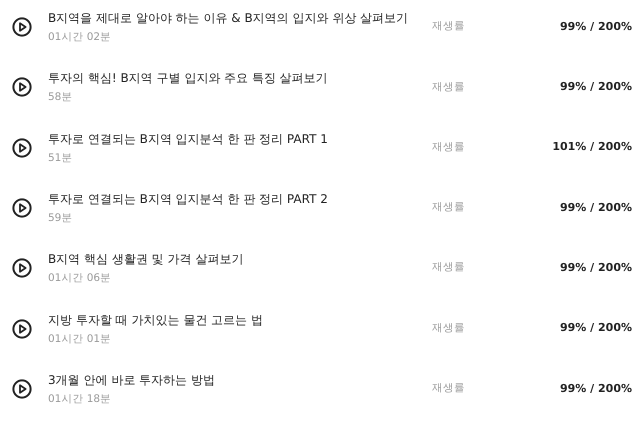  Describe the element at coordinates (240, 78) in the screenshot. I see `lesson-title: 투자의 핵심! B지역 구별 입지와 주요 특징 살펴보기` at that location.